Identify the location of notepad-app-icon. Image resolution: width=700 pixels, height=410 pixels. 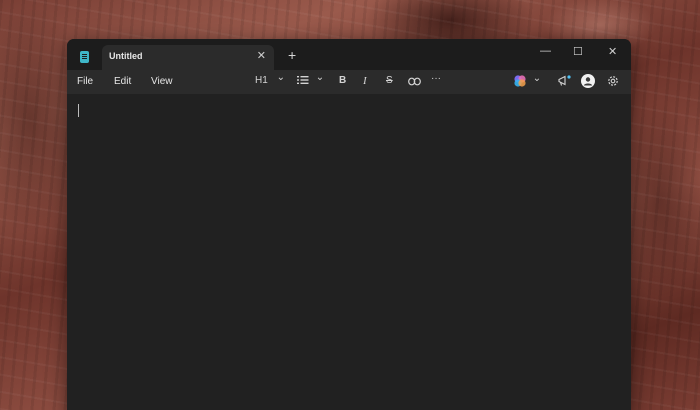
(84, 57).